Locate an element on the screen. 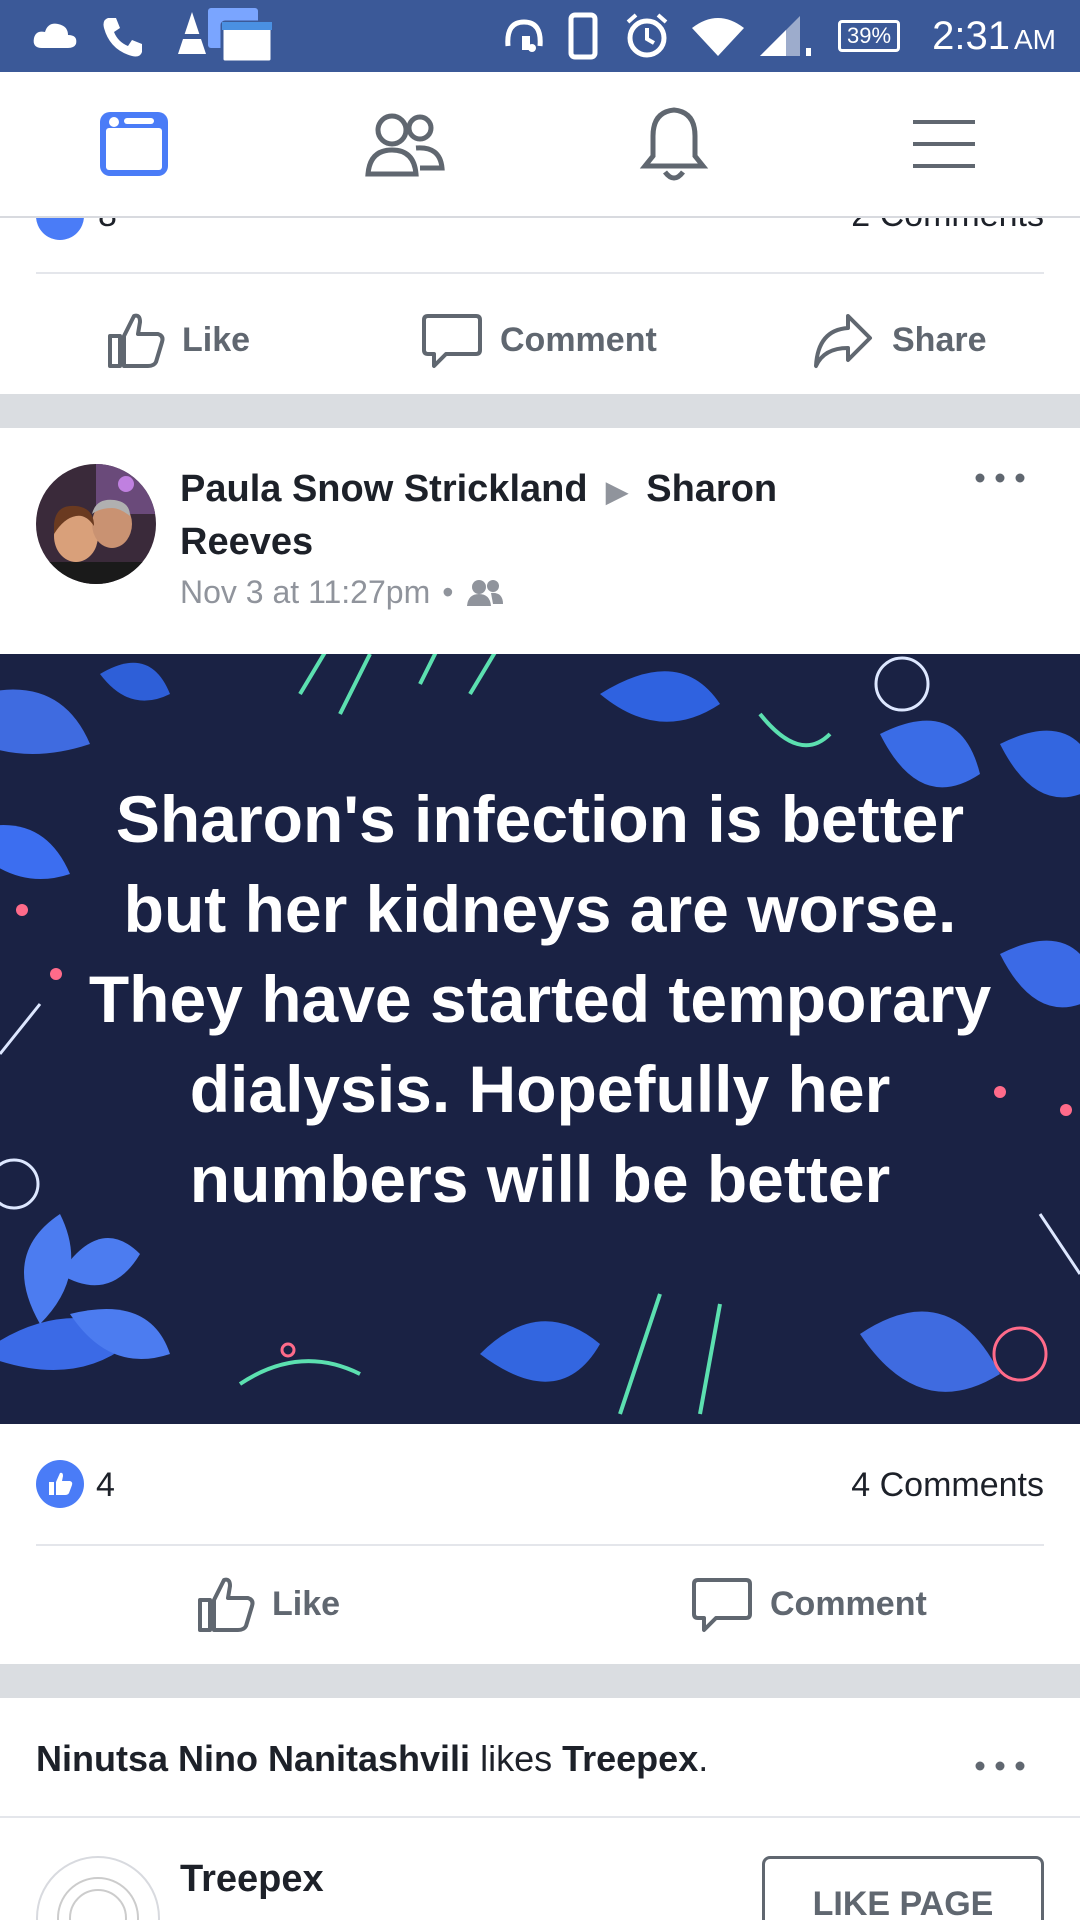 The image size is (1080, 1920). post-footer: 4 4 Comments Like Comment is located at coordinates (540, 1543).